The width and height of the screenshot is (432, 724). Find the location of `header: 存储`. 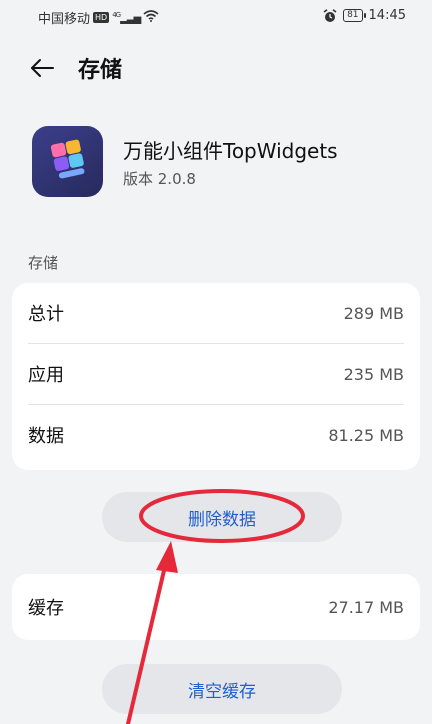

header: 存储 is located at coordinates (75, 68).